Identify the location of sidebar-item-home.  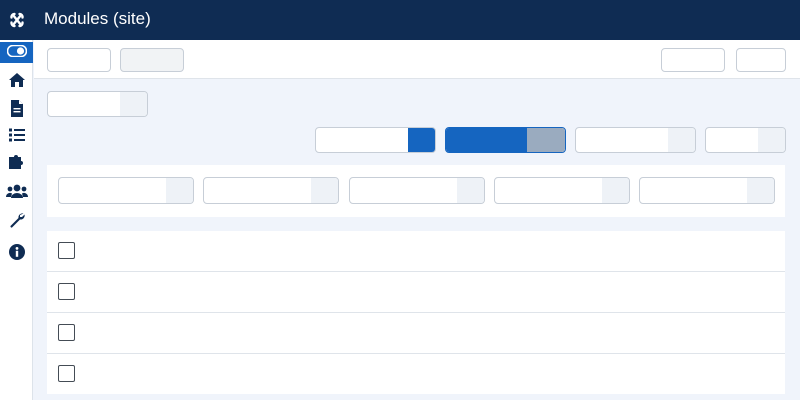
(16, 82).